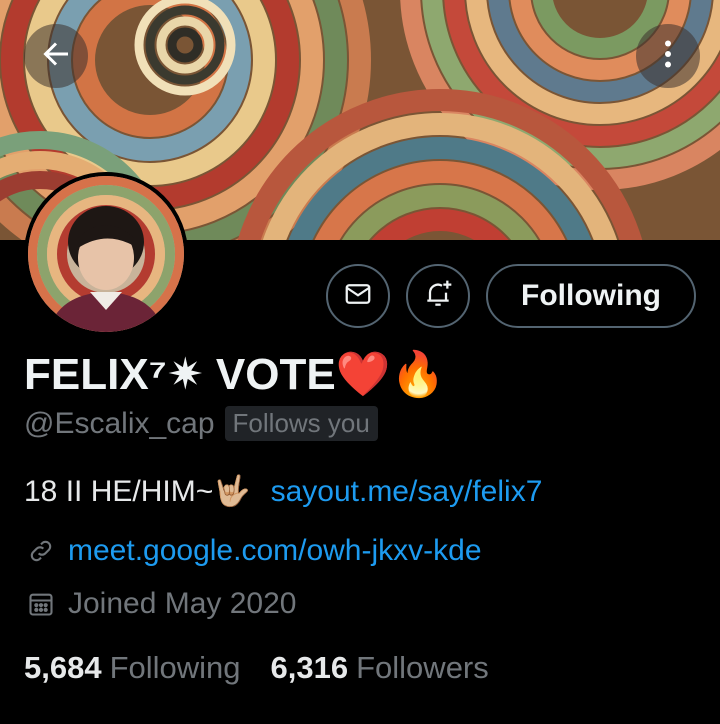  I want to click on user-handle: @Escalix_cap, so click(119, 423).